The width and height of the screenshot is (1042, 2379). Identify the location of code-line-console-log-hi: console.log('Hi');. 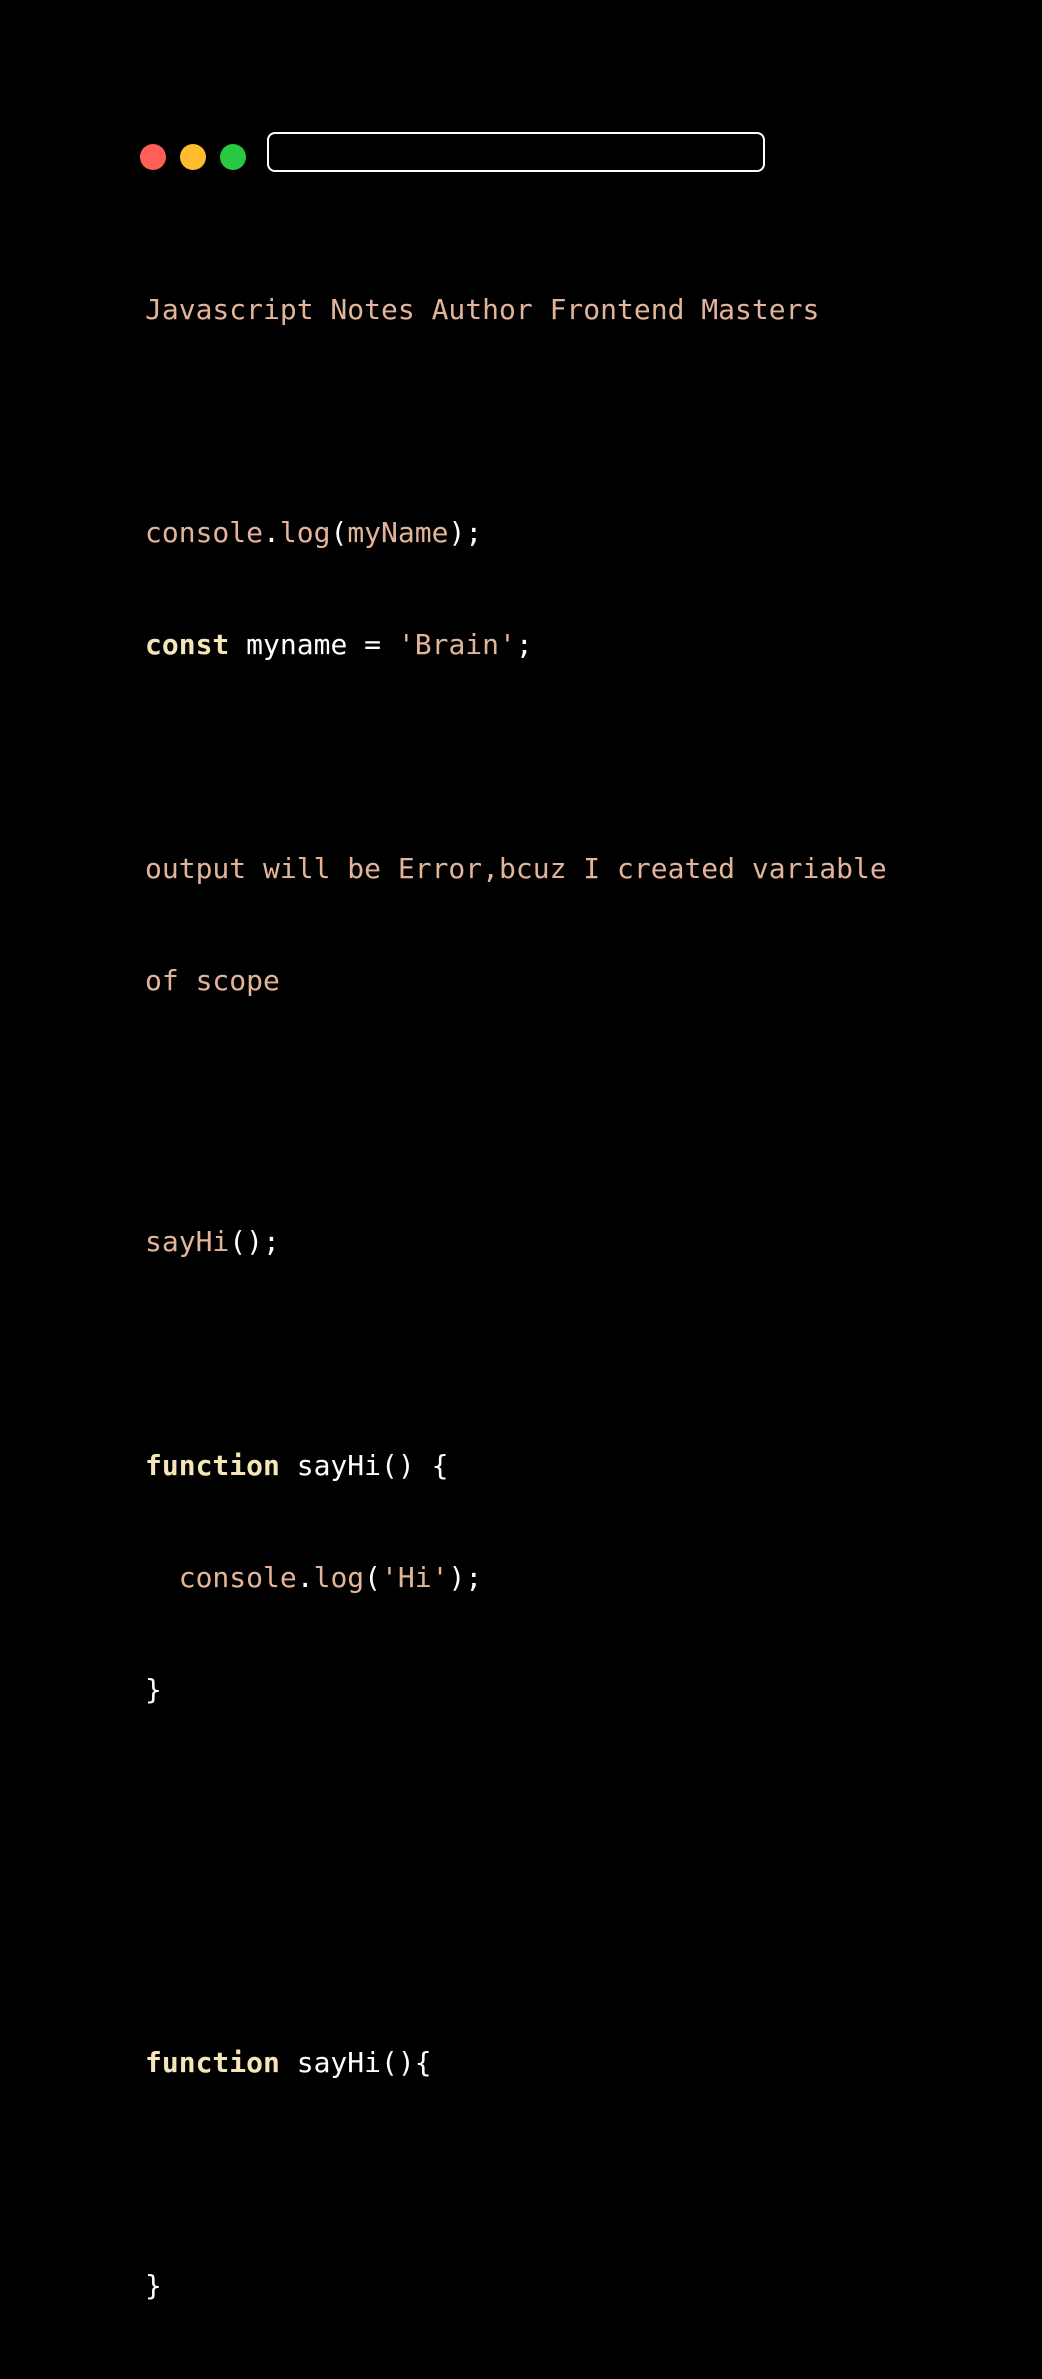
(516, 1577).